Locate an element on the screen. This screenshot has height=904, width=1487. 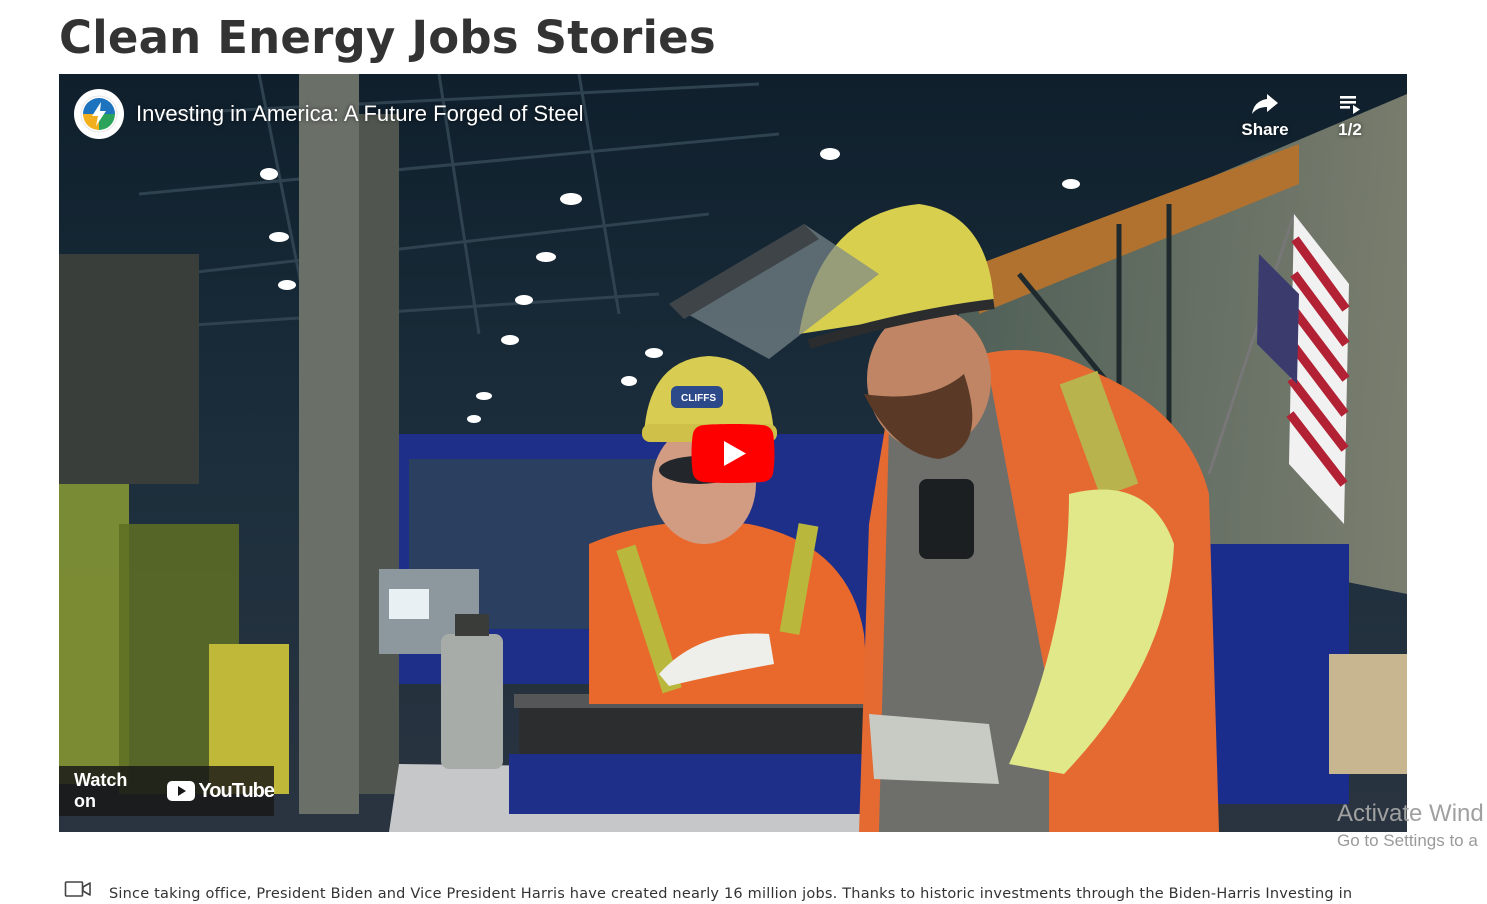
watch-on-youtube-button: Watch on YouTube is located at coordinates (167, 791).